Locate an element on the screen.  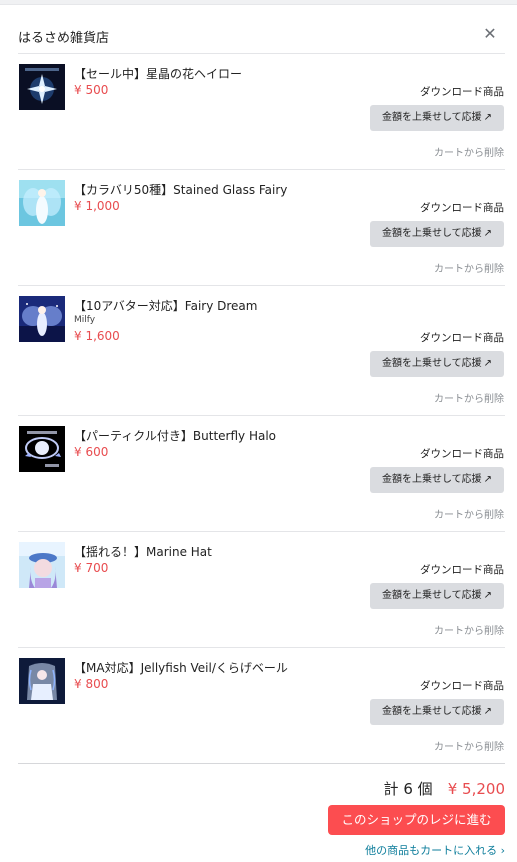
product-title: 【MA対応】Jellyfish Veil/くらげベール is located at coordinates (181, 667).